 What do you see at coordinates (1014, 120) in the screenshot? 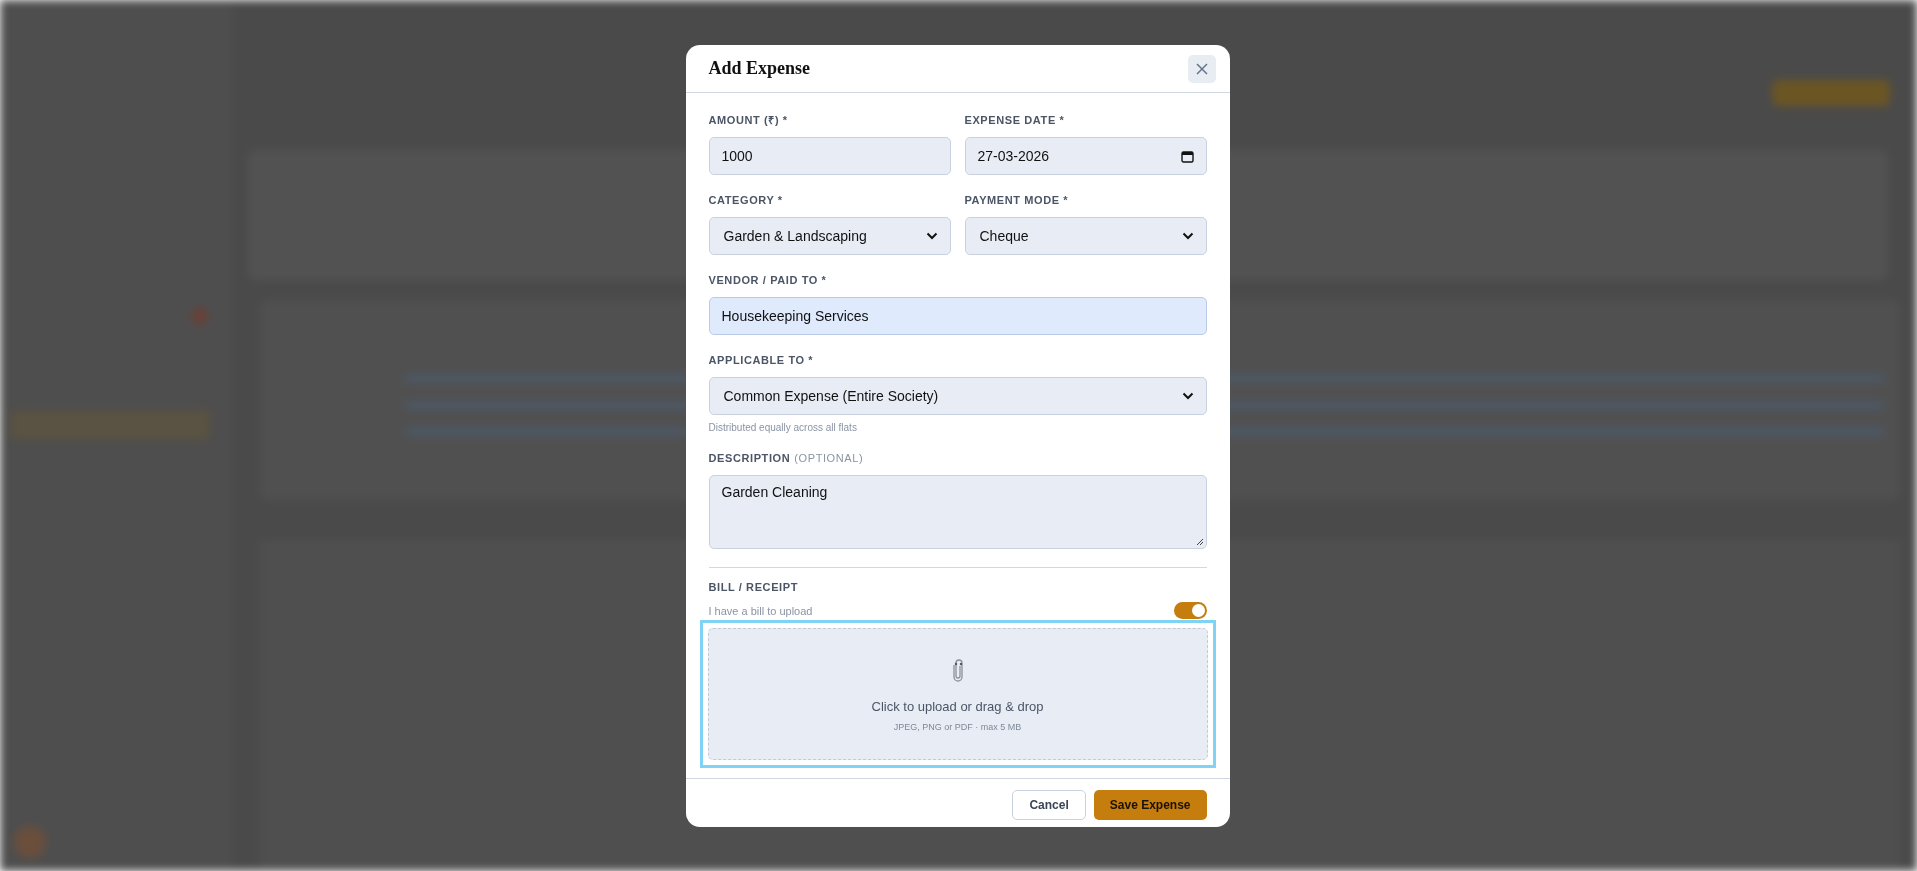
I see `field-label: EXPENSE DATE *` at bounding box center [1014, 120].